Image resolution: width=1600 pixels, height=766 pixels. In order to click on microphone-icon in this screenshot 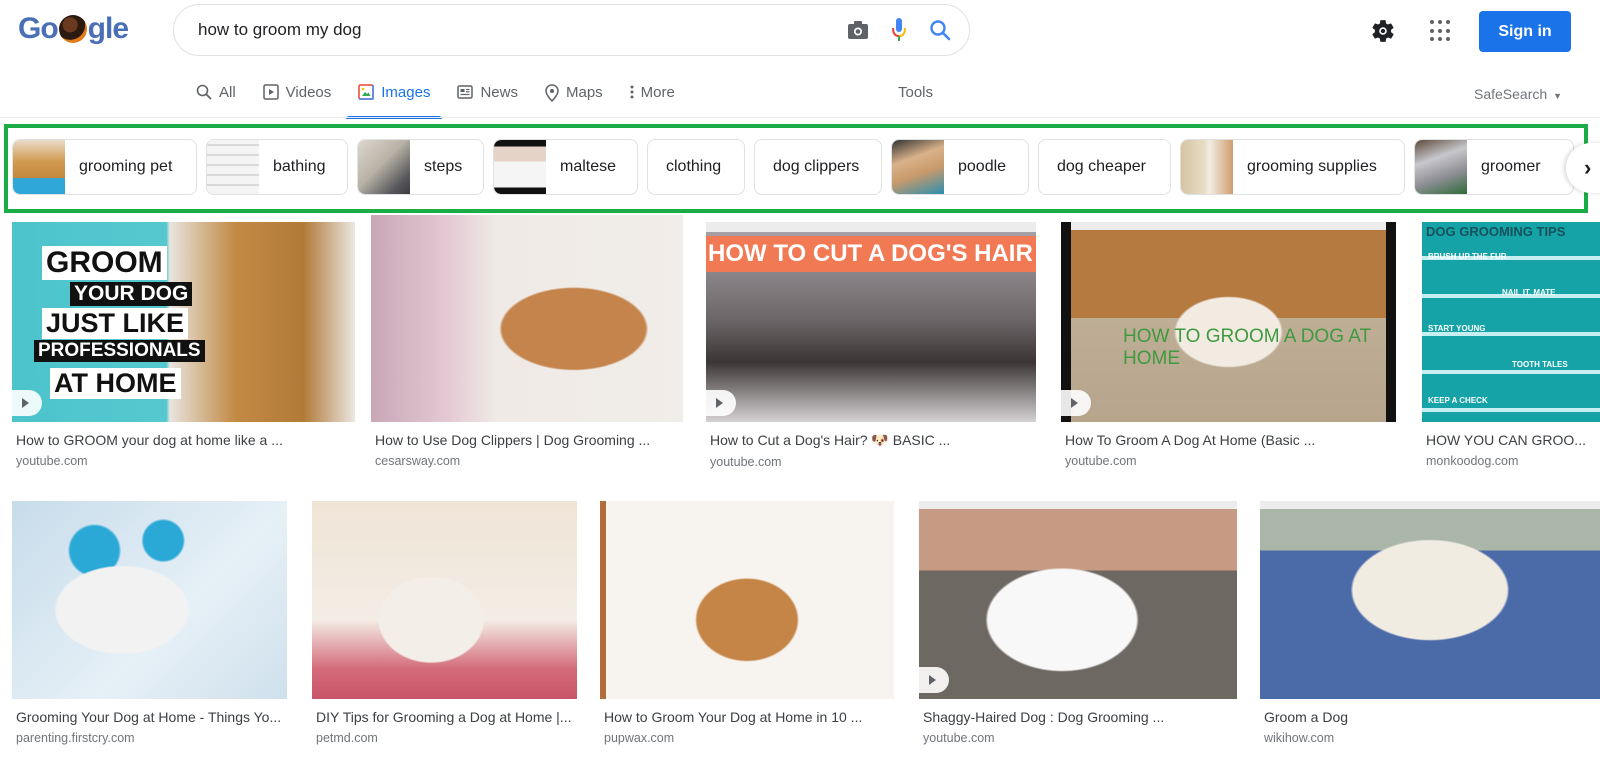, I will do `click(899, 30)`.